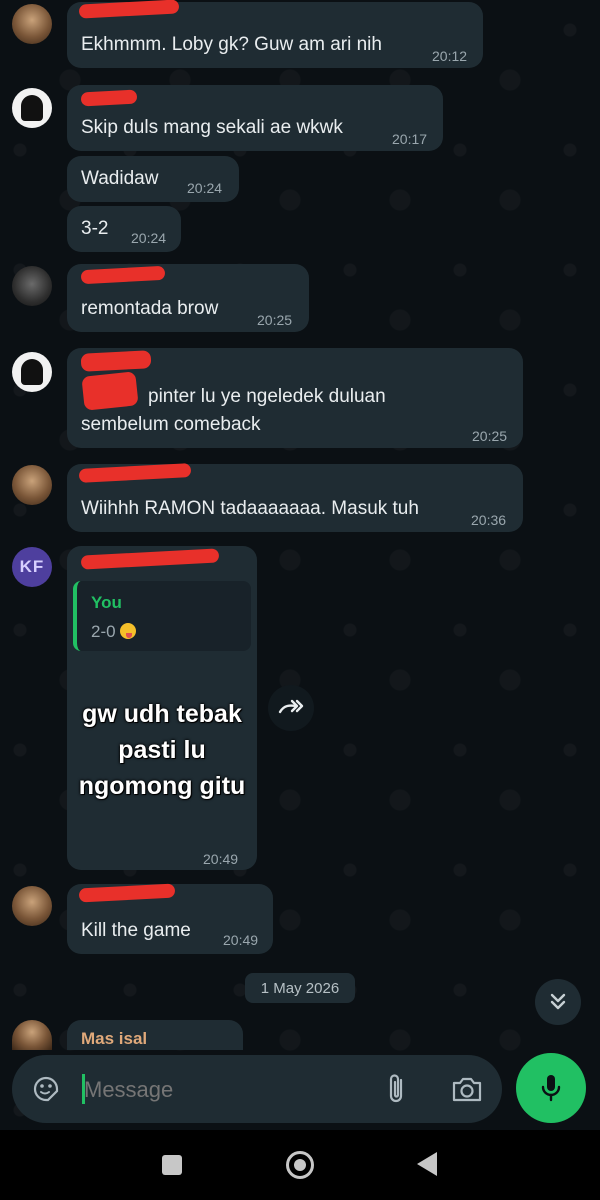 This screenshot has width=600, height=1200. Describe the element at coordinates (150, 308) in the screenshot. I see `message-text: remontada brow` at that location.